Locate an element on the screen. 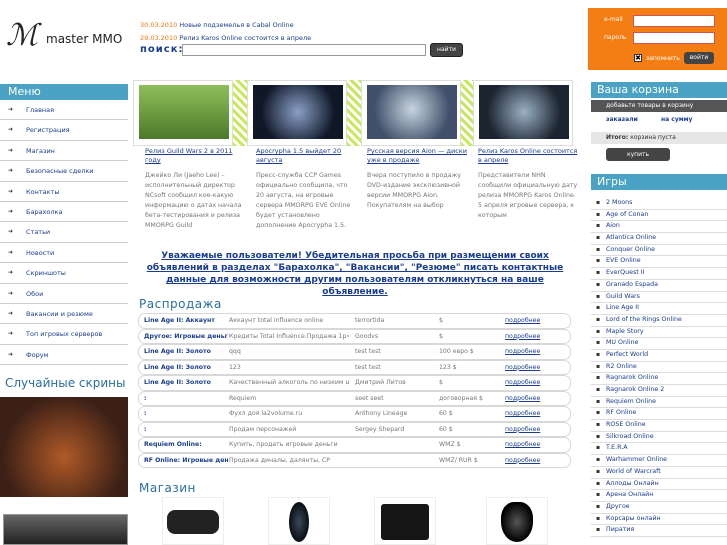  login-button: войти is located at coordinates (699, 58).